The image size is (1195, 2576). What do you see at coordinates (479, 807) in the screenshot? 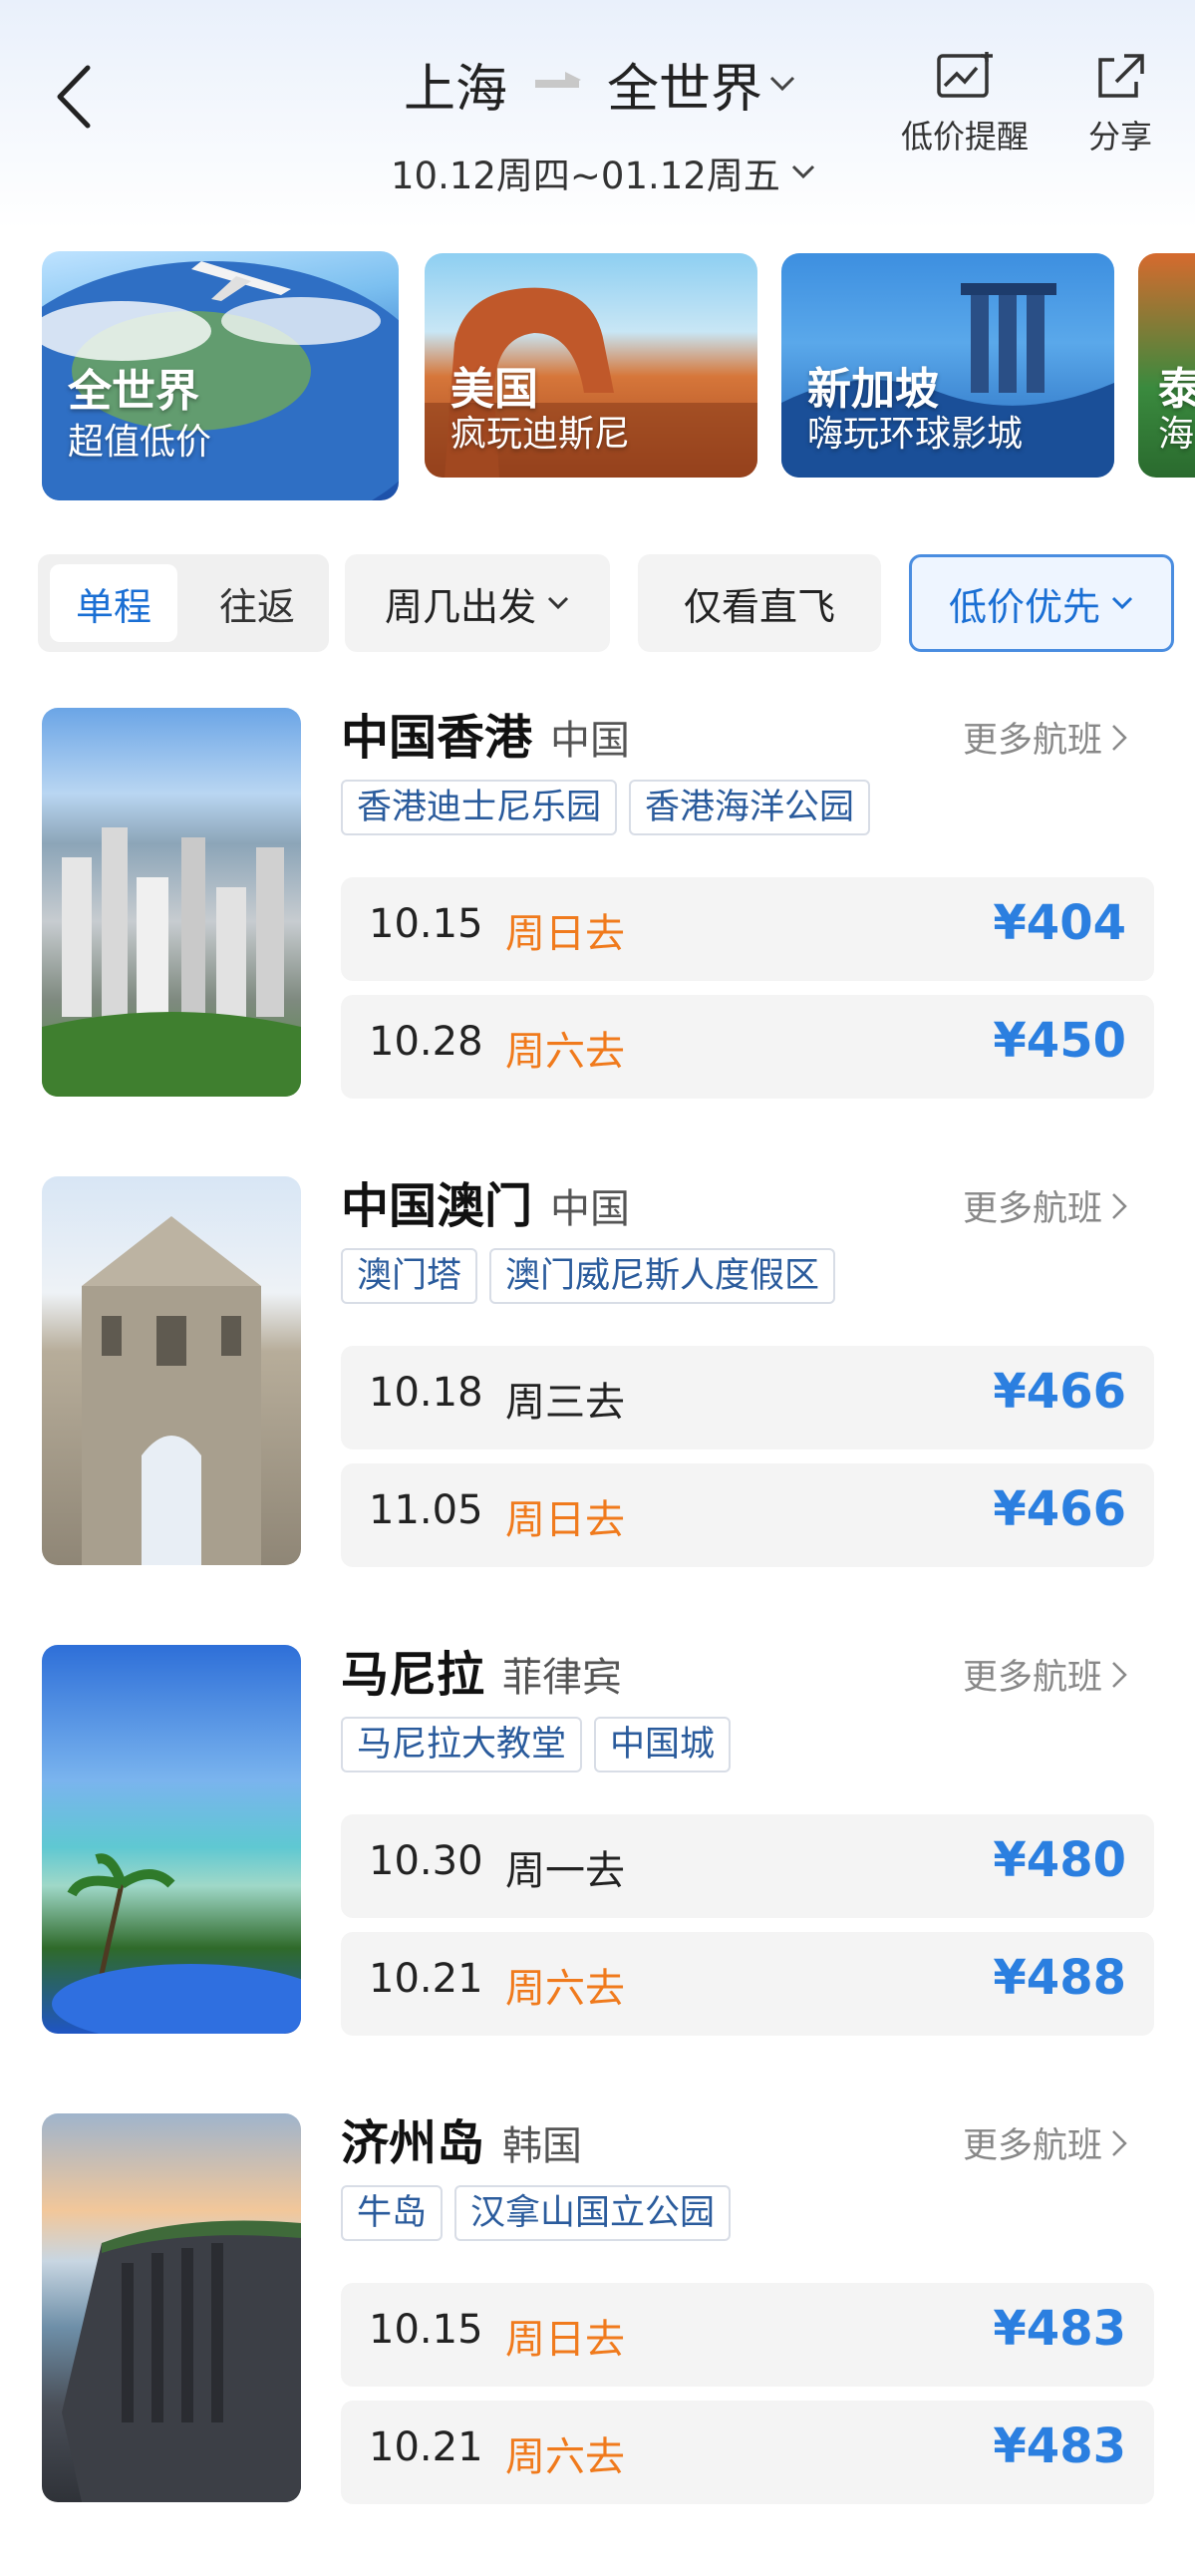
I see `attraction-tag: 香港迪士尼乐园` at bounding box center [479, 807].